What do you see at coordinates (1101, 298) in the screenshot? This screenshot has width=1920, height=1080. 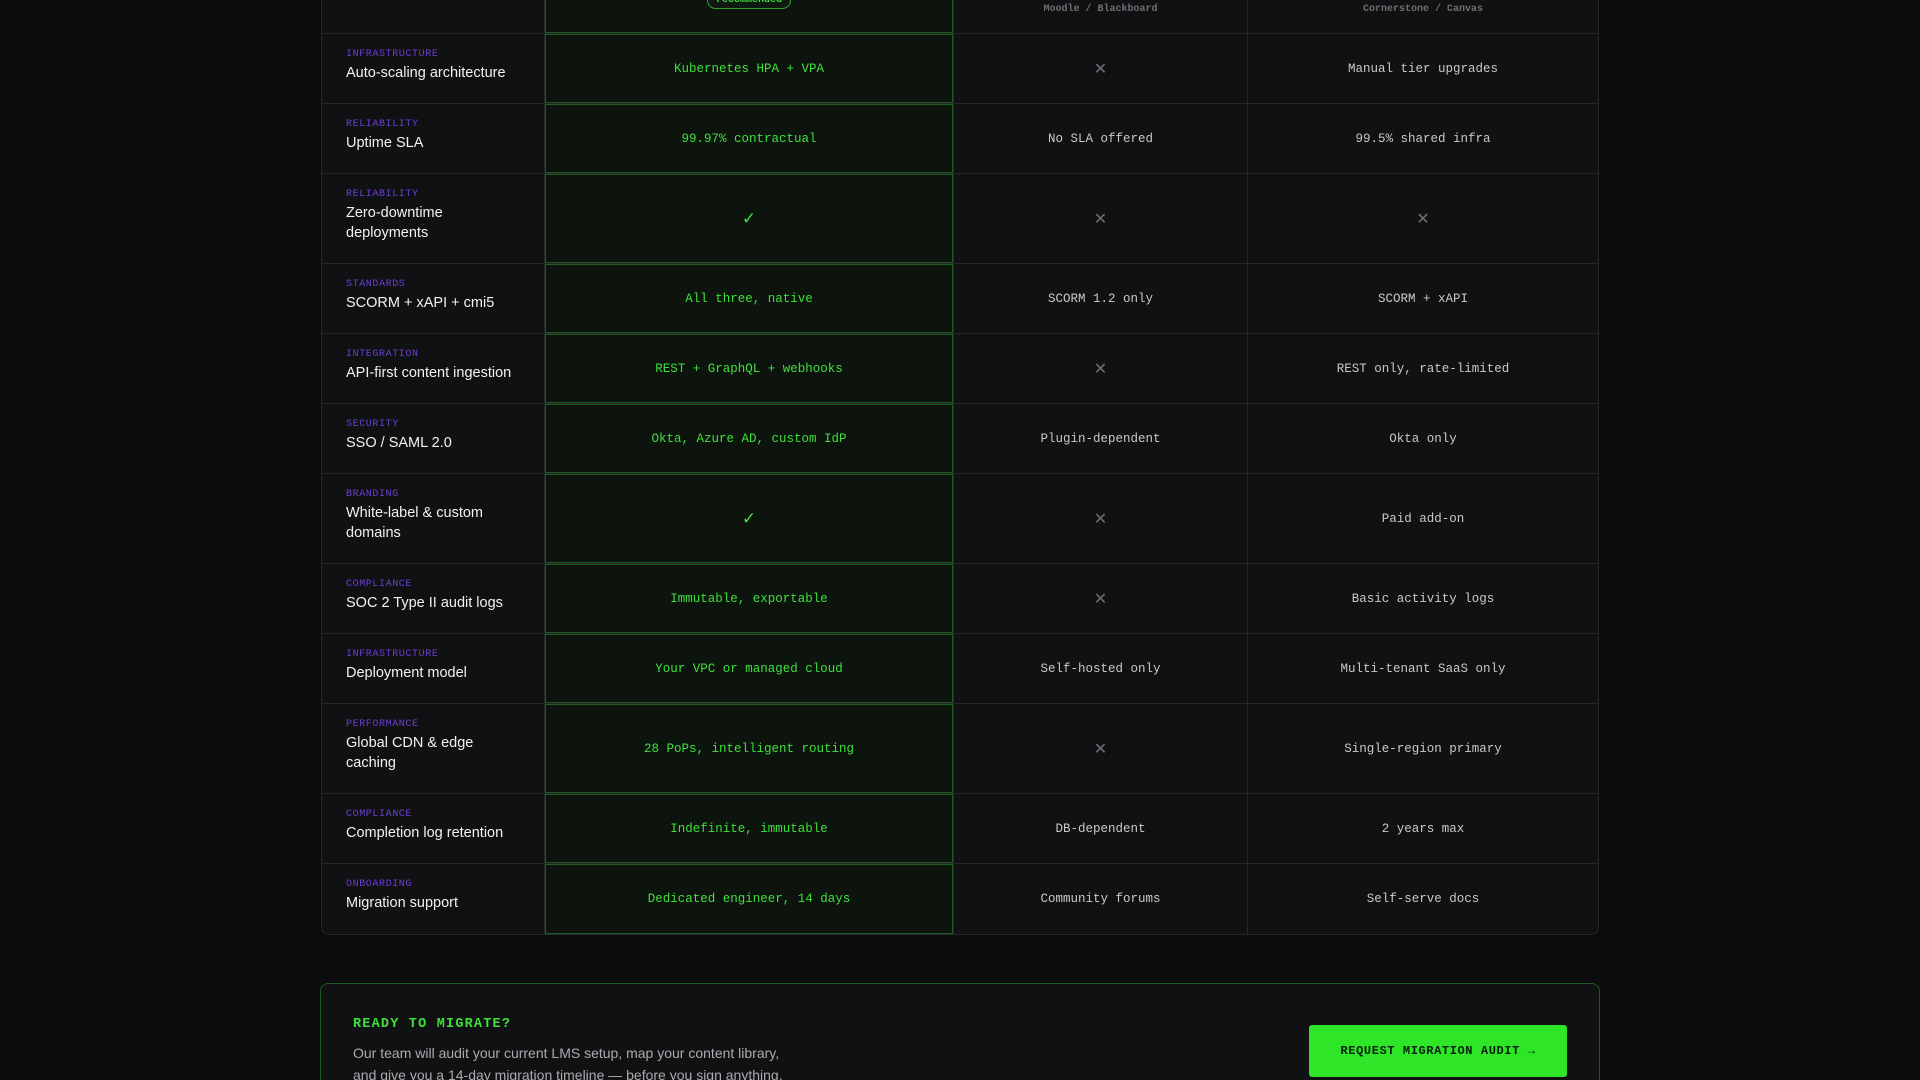 I see `competitor-a-cell: SCORM 1.2 only` at bounding box center [1101, 298].